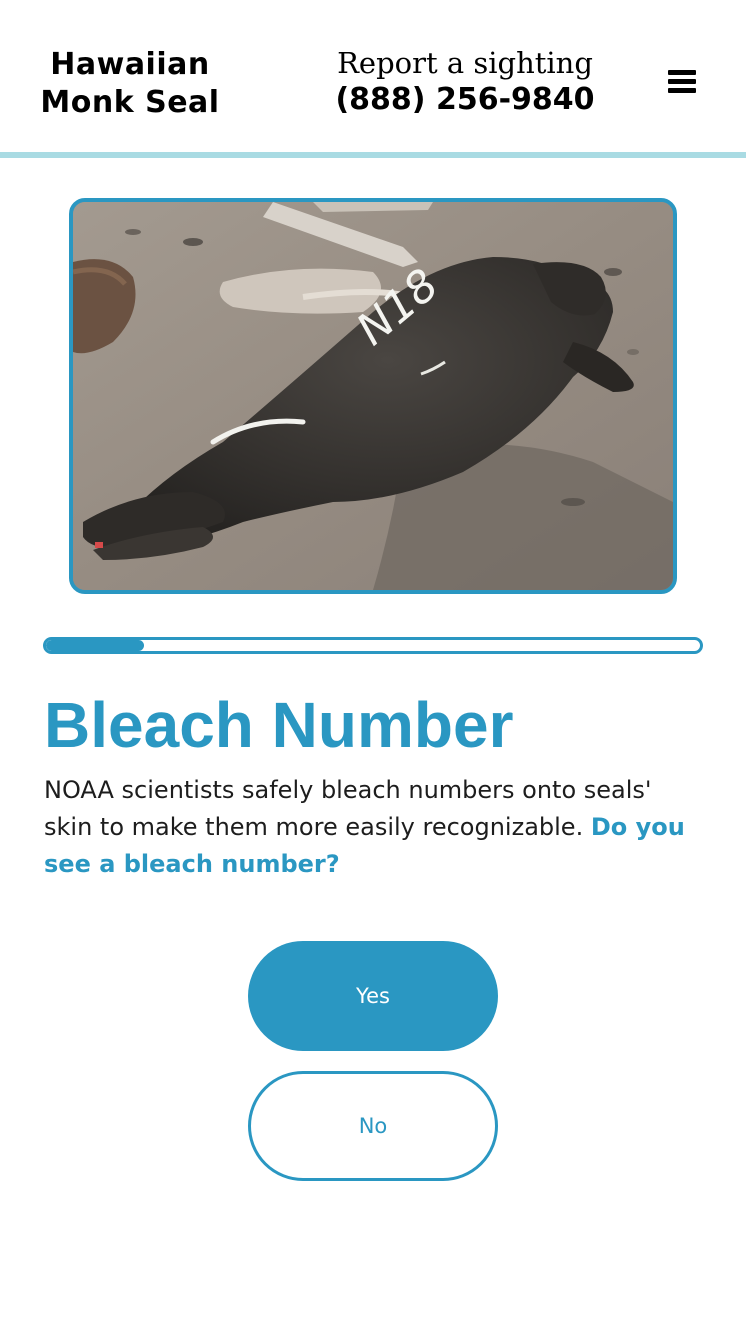 Image resolution: width=746 pixels, height=1328 pixels. What do you see at coordinates (130, 64) in the screenshot?
I see `brand-line-1: Hawaiian` at bounding box center [130, 64].